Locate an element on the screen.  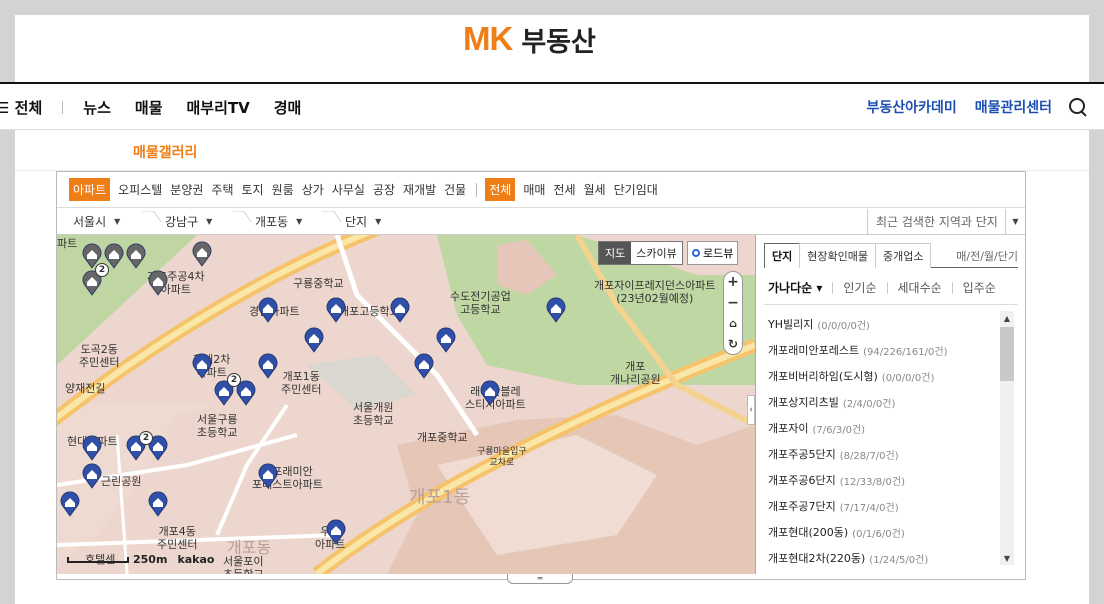
roadview-button: 로드뷰 is located at coordinates (713, 253).